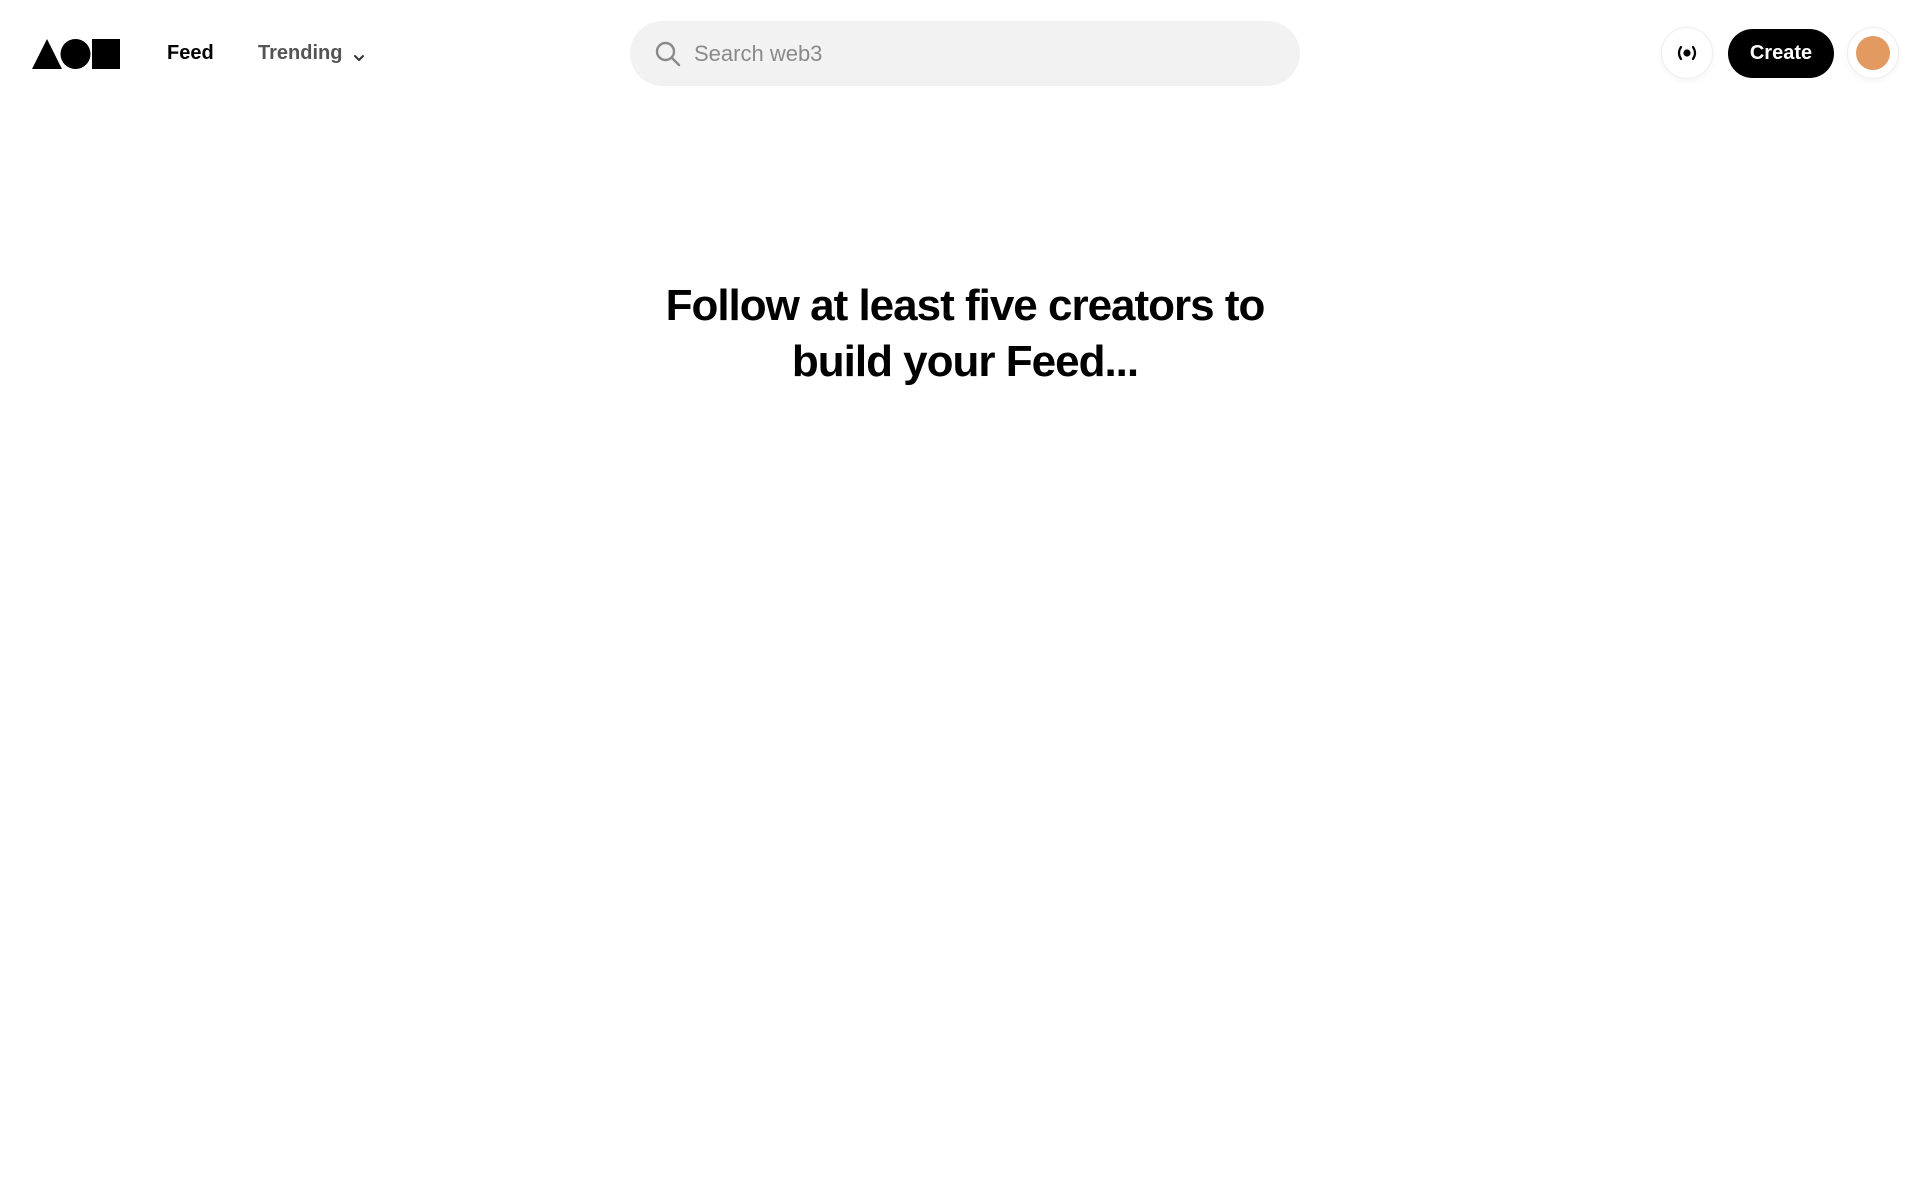 This screenshot has height=1200, width=1920. I want to click on nav-trending-dropdown: Trending, so click(312, 53).